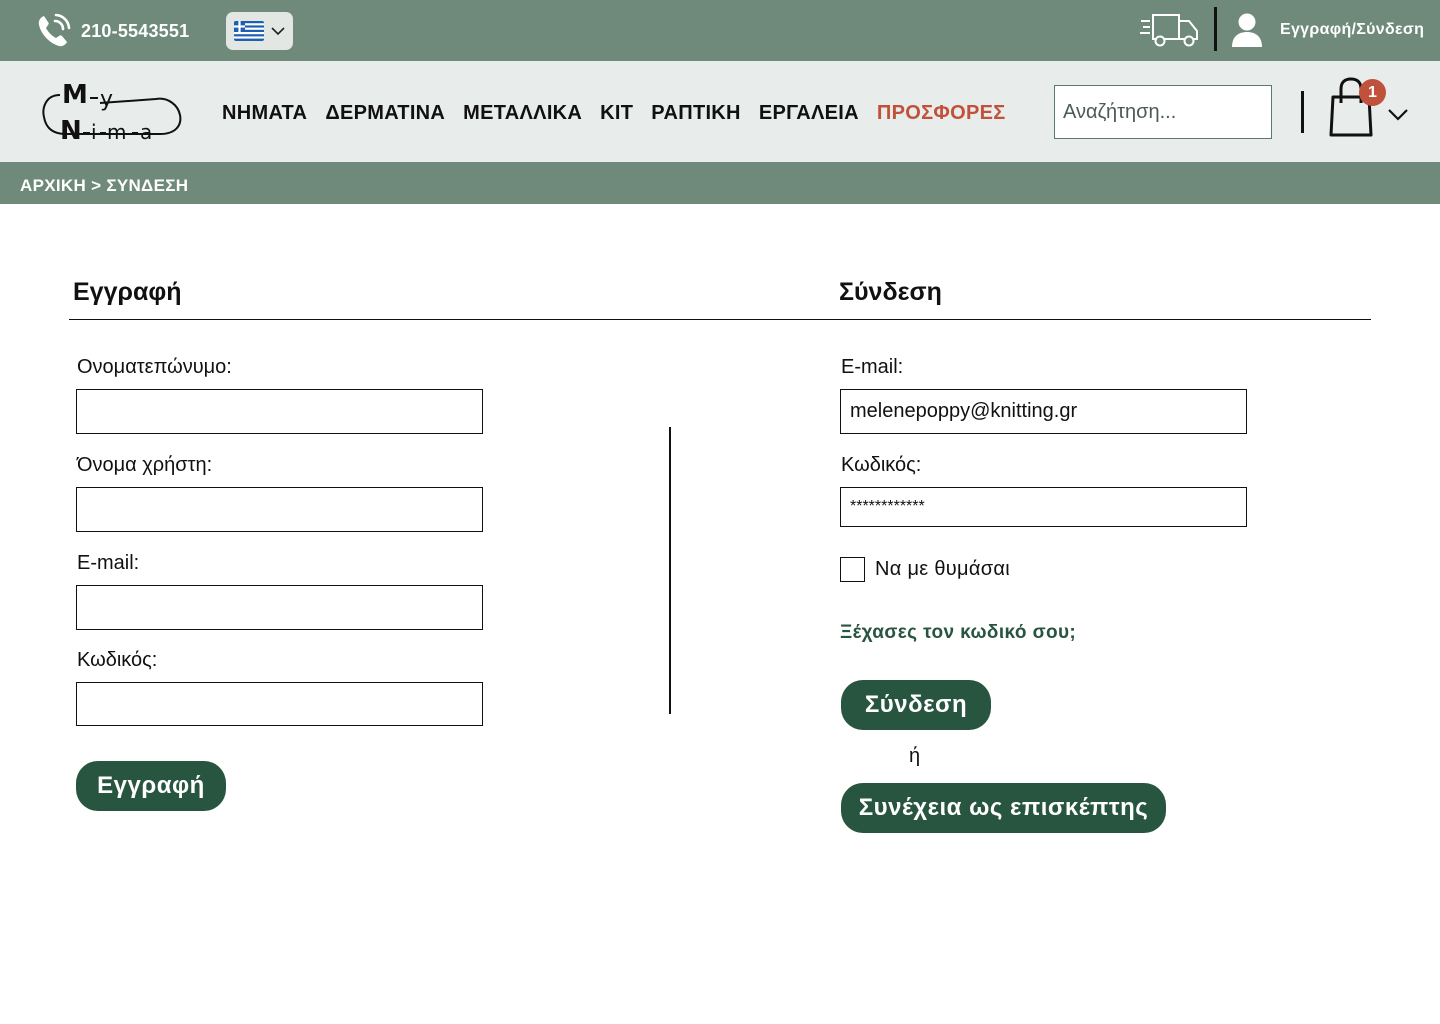 This screenshot has width=1440, height=1024. Describe the element at coordinates (151, 786) in the screenshot. I see `register-button: Εγγραφή` at that location.